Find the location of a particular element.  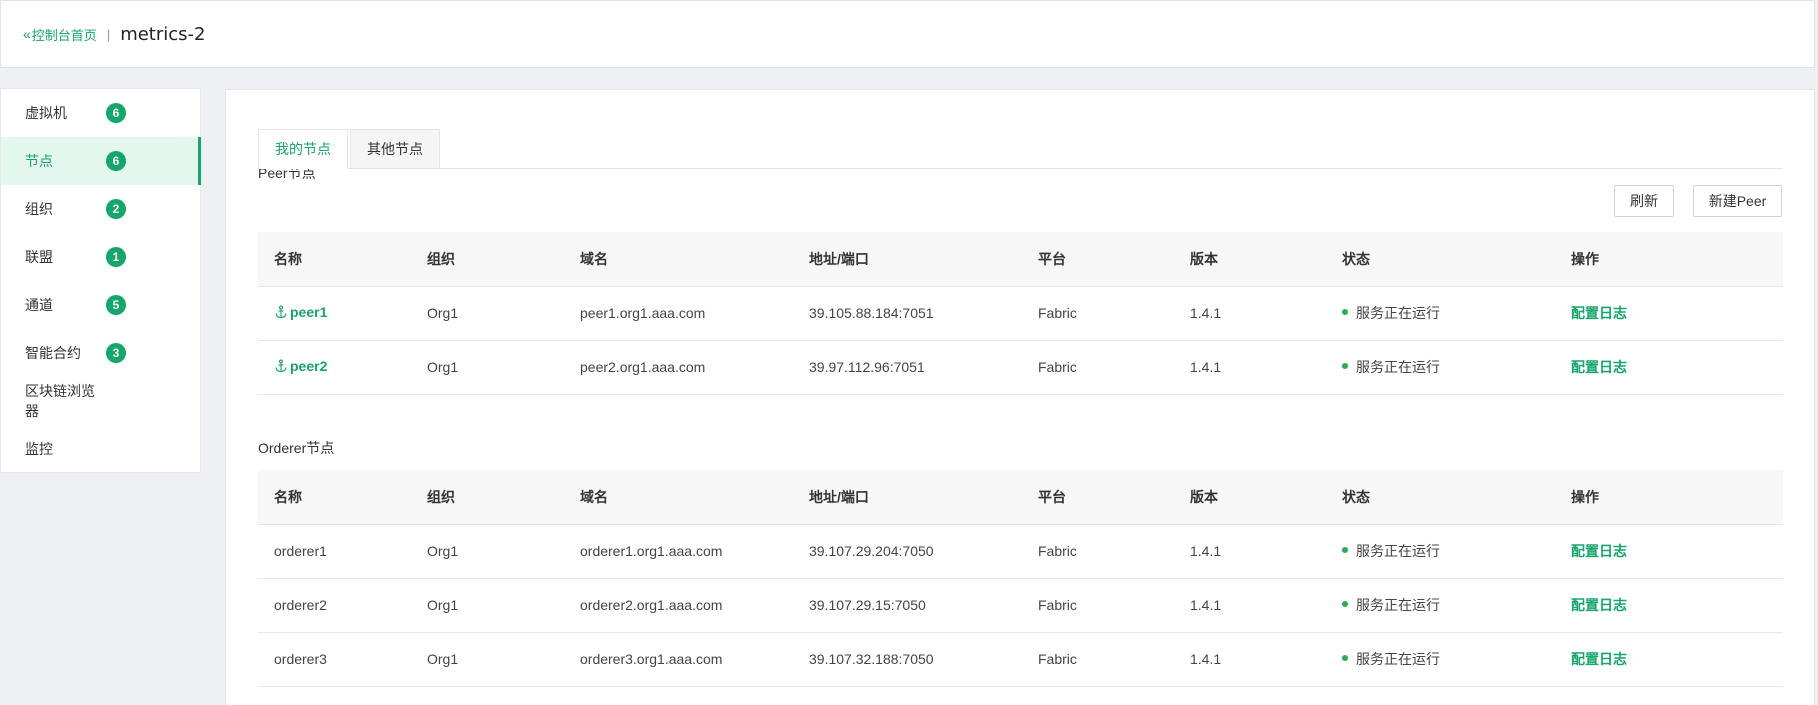

tab-other-nodes: 其他节点 is located at coordinates (395, 149).